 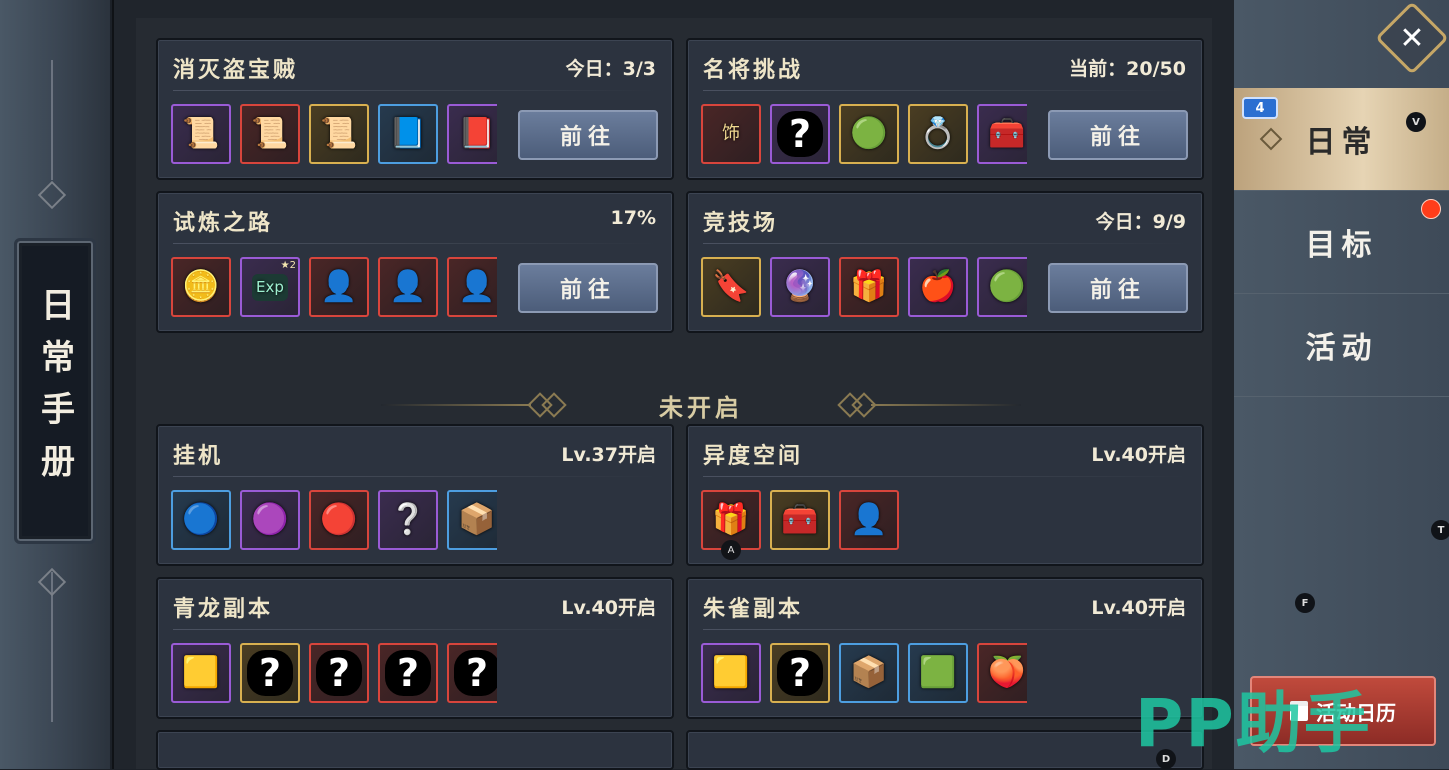 I want to click on mystery-portrait-icon: ❔, so click(x=408, y=520).